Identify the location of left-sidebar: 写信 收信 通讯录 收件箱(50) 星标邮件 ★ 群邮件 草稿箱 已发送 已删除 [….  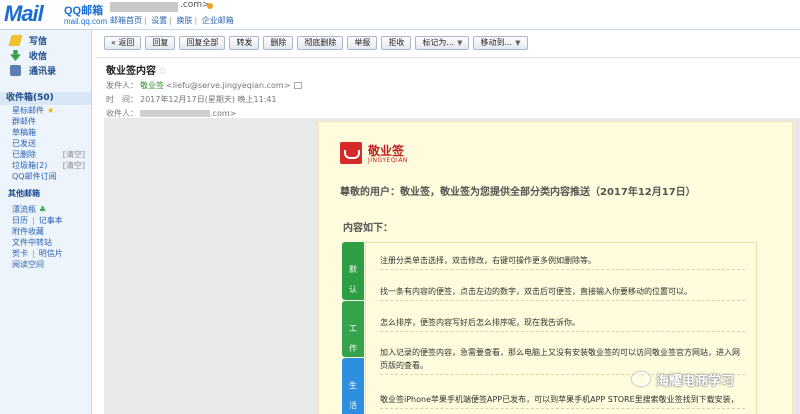
(46, 222).